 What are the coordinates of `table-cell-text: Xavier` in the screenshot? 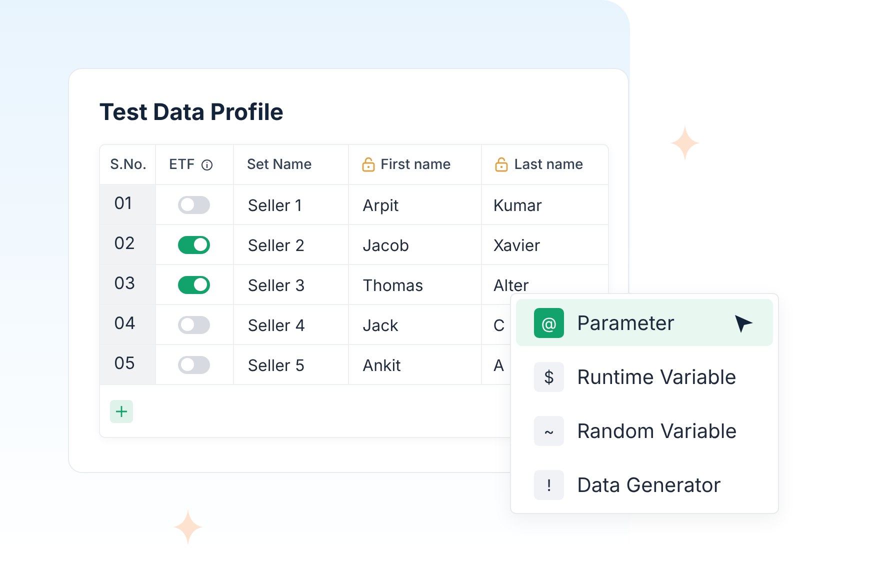 It's located at (516, 245).